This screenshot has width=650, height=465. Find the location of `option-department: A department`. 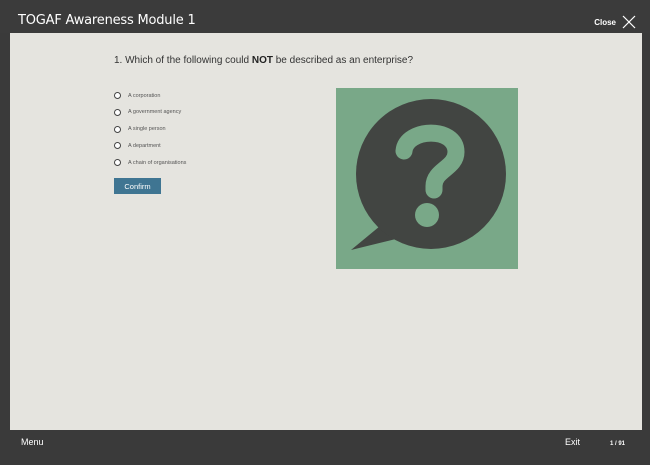

option-department: A department is located at coordinates (150, 145).